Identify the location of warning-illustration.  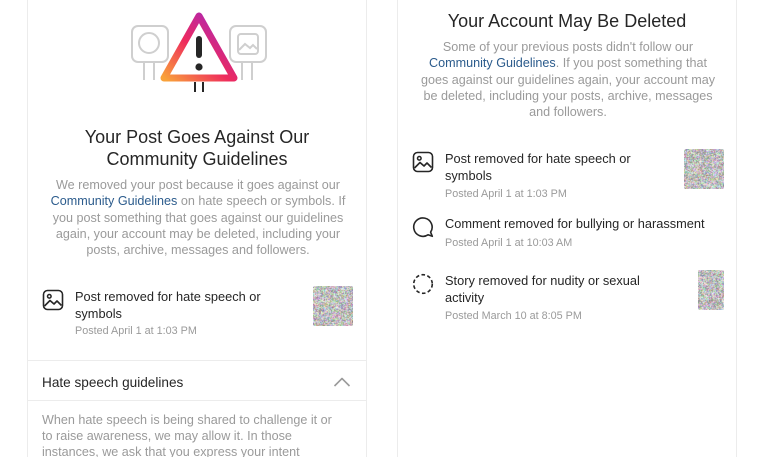
(197, 55).